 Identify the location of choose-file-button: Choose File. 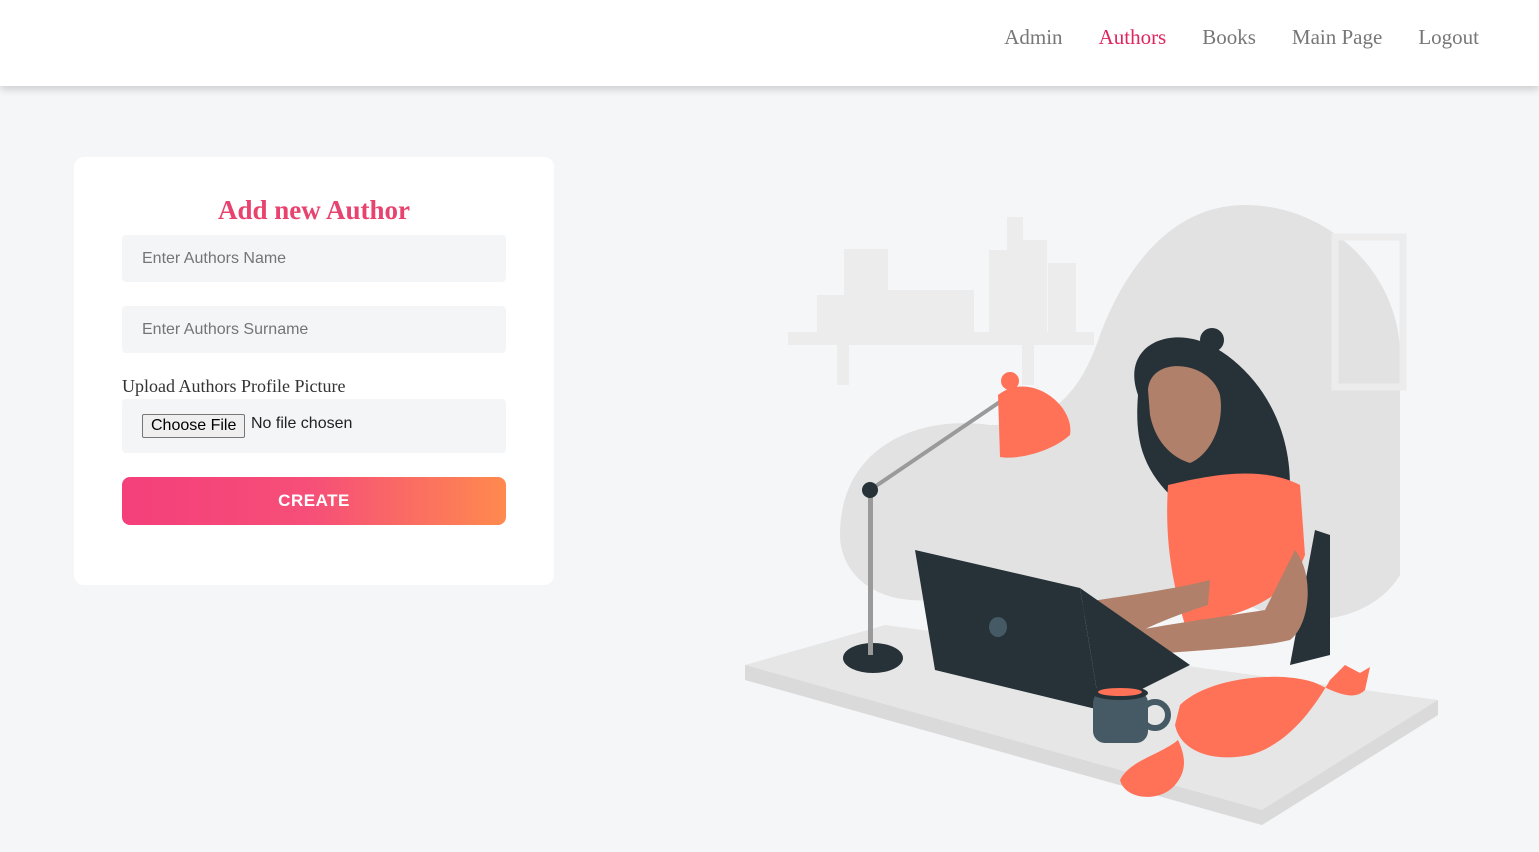
(194, 426).